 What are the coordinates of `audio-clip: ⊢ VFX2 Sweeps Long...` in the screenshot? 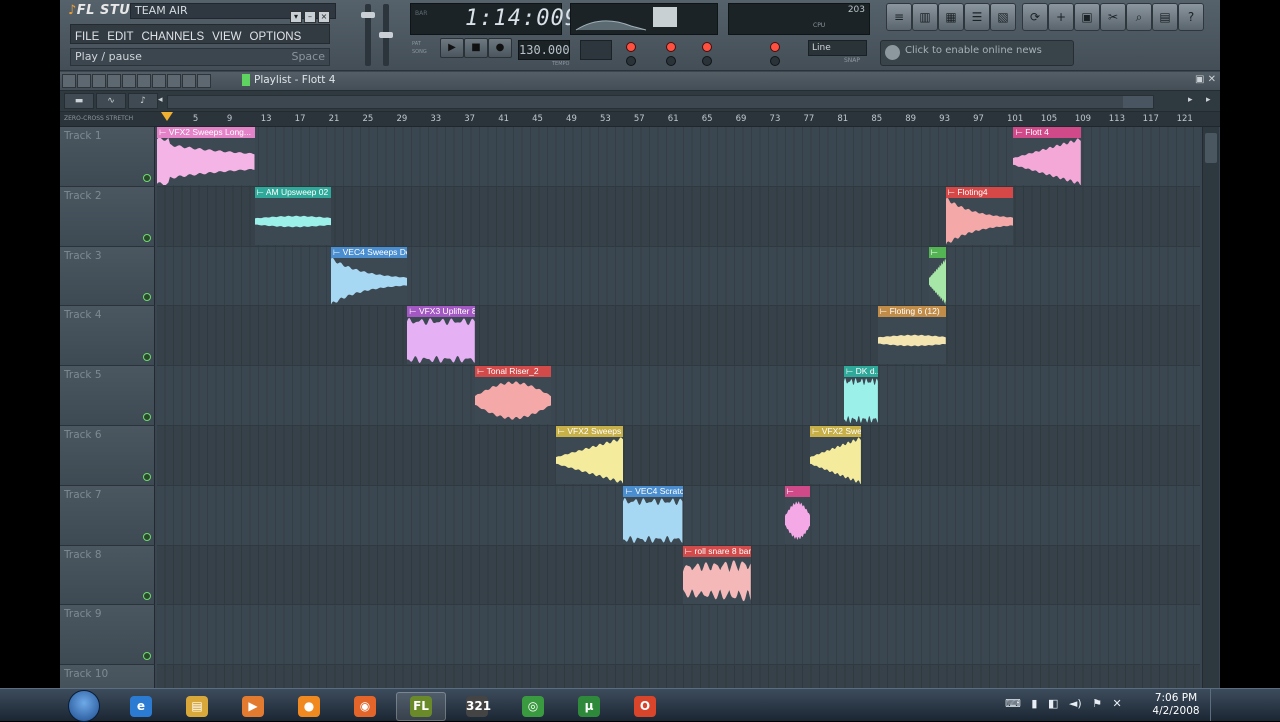 It's located at (206, 156).